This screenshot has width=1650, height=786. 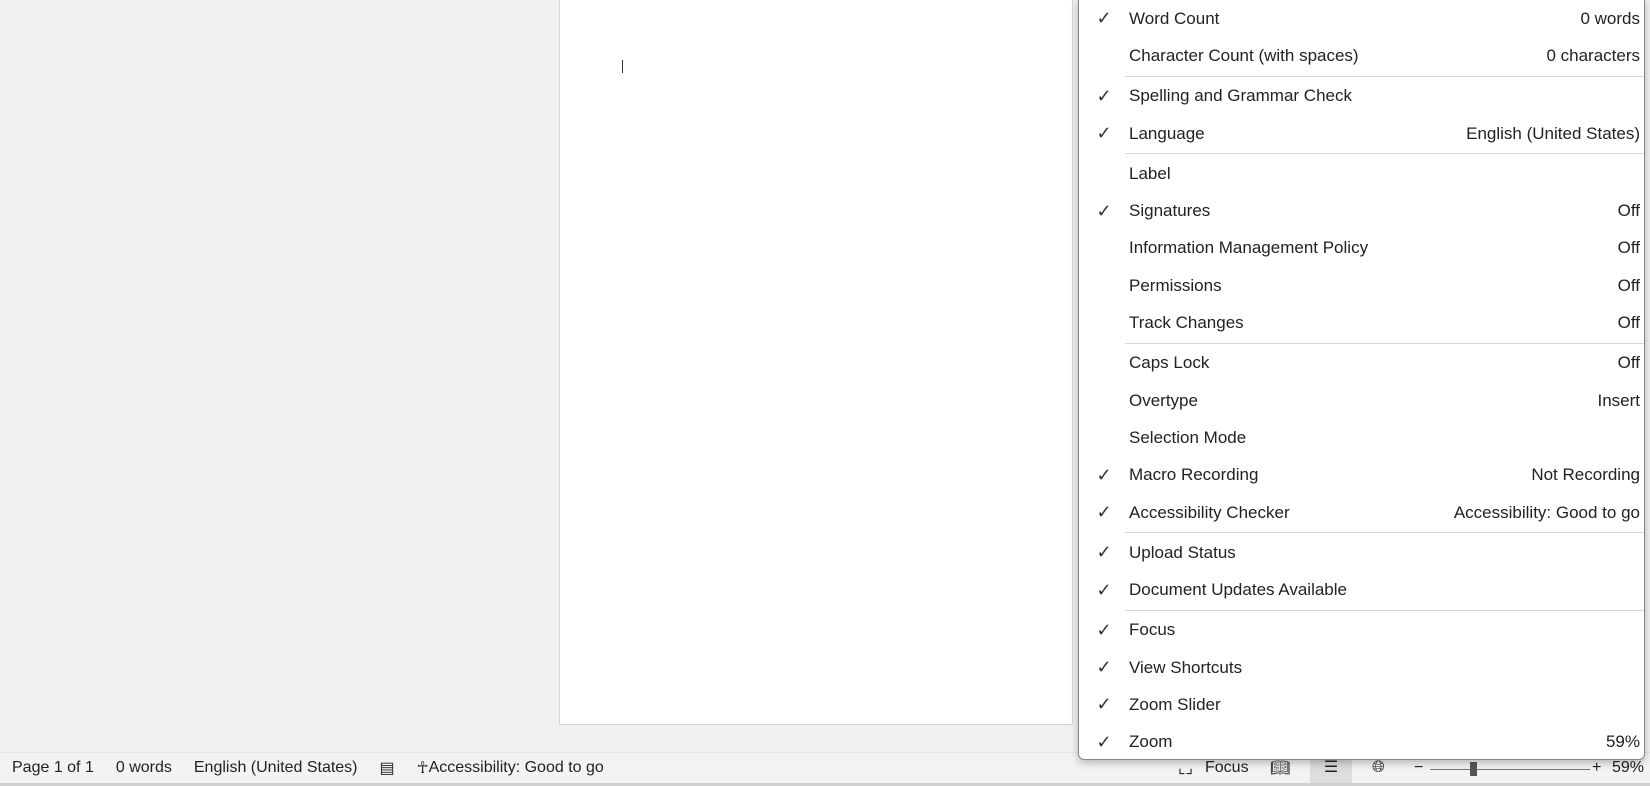 What do you see at coordinates (276, 768) in the screenshot?
I see `language: English (United States)` at bounding box center [276, 768].